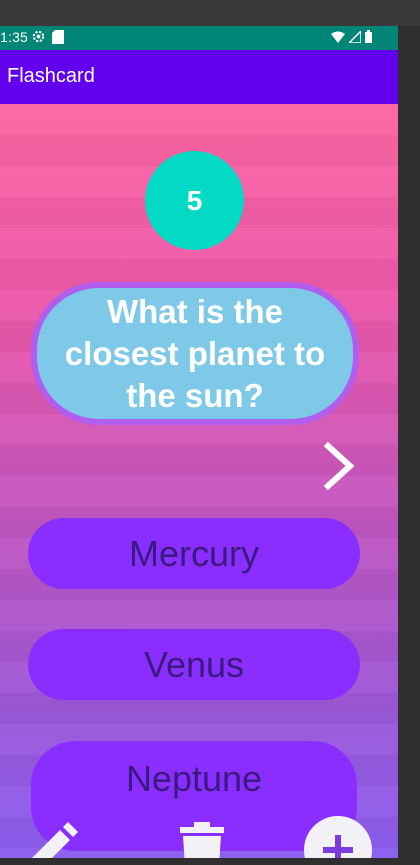  What do you see at coordinates (199, 77) in the screenshot?
I see `app-bar: Flashcard` at bounding box center [199, 77].